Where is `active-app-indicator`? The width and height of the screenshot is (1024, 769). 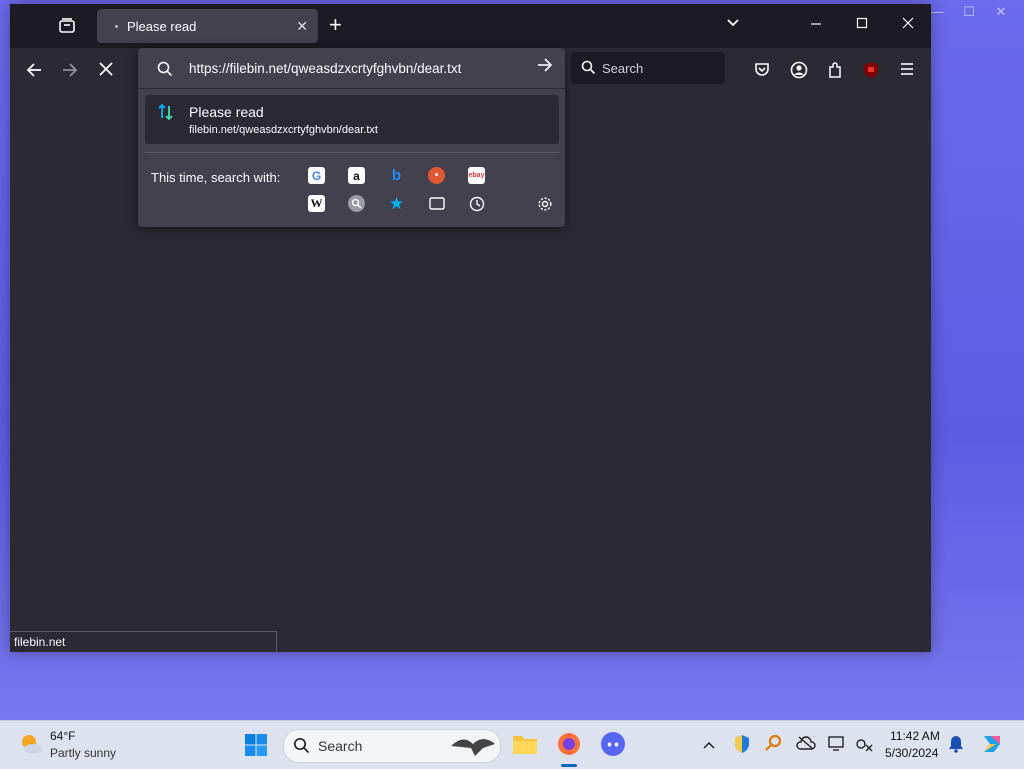
active-app-indicator is located at coordinates (569, 765).